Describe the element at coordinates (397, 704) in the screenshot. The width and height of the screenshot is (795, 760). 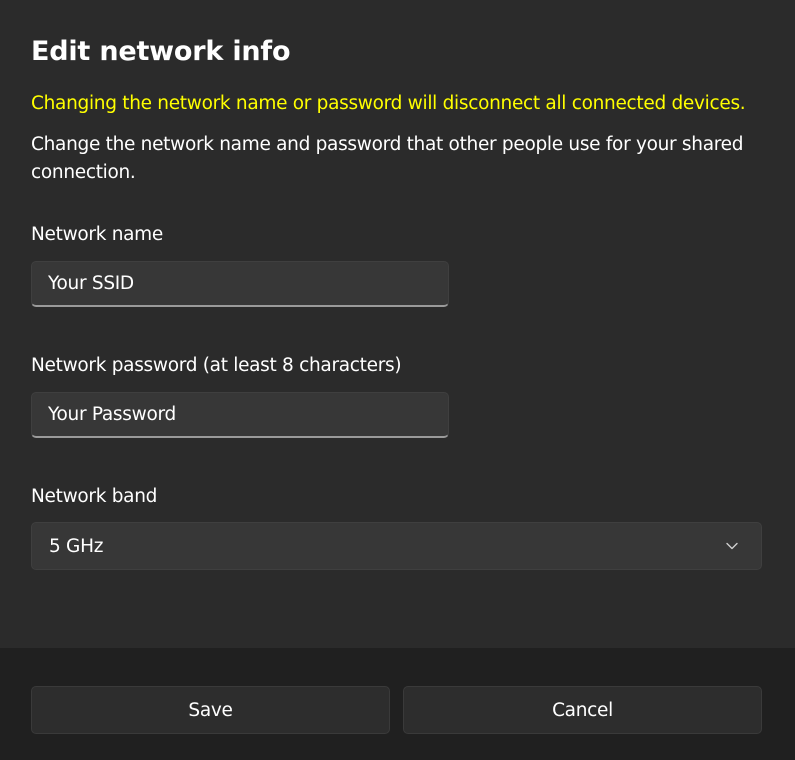
I see `dialog-footer: Save Cancel` at that location.